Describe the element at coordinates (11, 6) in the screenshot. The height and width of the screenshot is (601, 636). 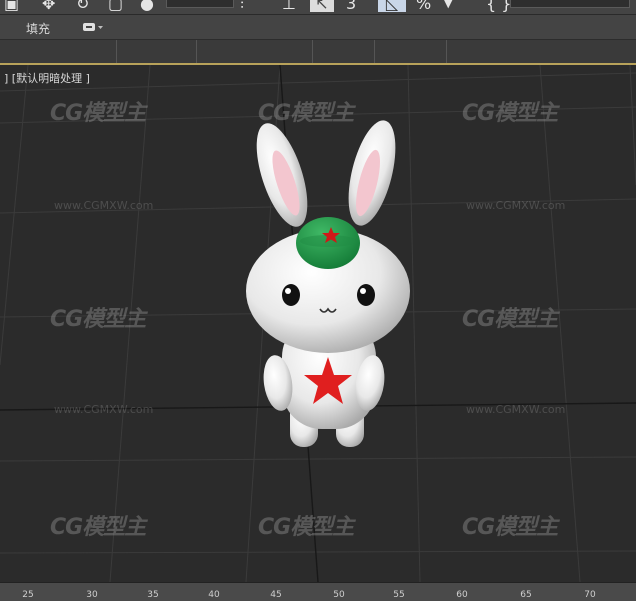
I see `select-icon: ▣` at that location.